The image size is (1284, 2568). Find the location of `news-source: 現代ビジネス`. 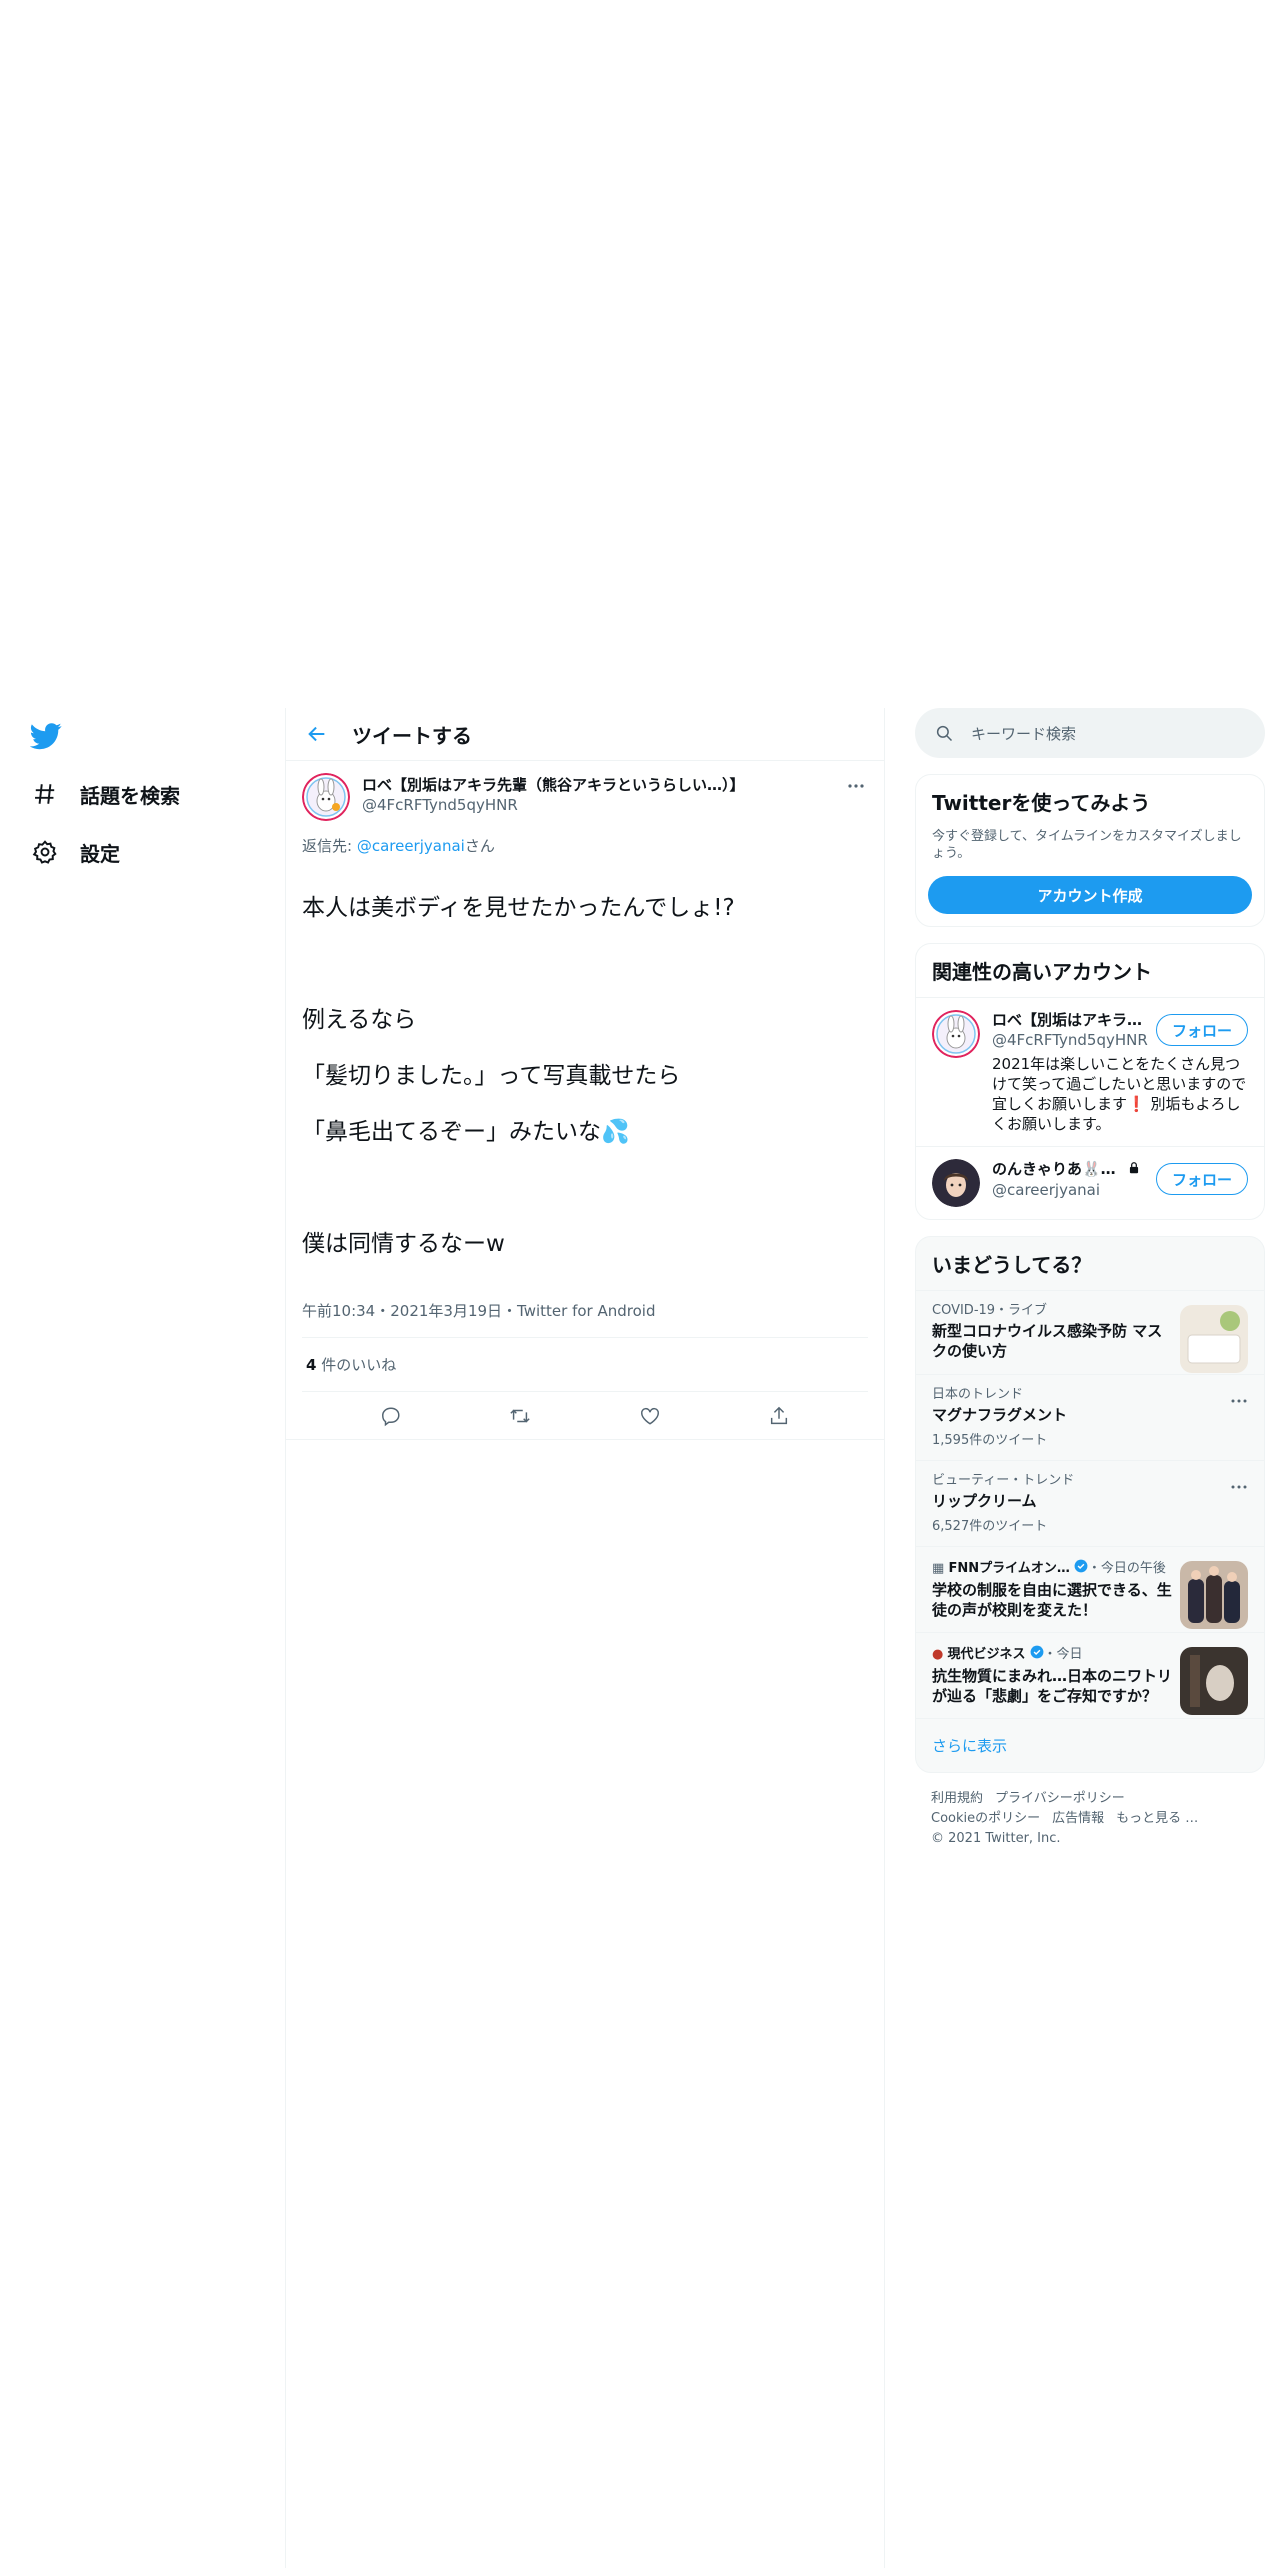

news-source: 現代ビジネス is located at coordinates (986, 1654).